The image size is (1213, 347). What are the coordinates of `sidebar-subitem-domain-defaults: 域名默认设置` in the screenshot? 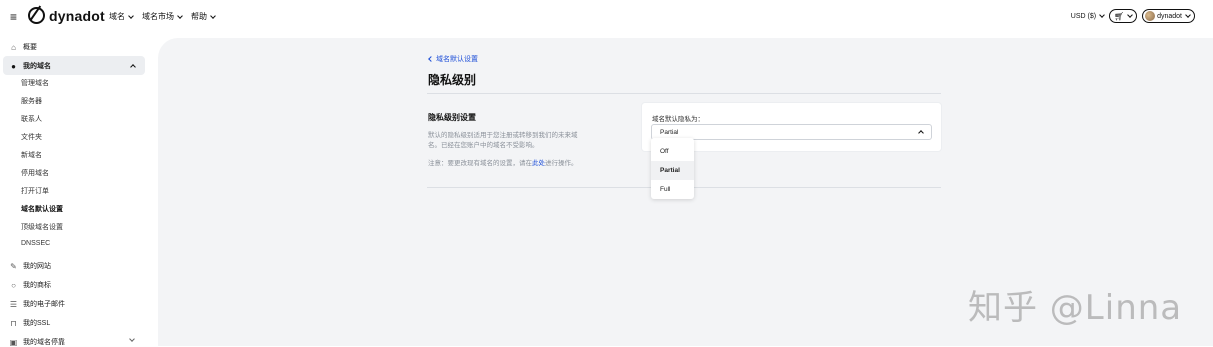 It's located at (42, 209).